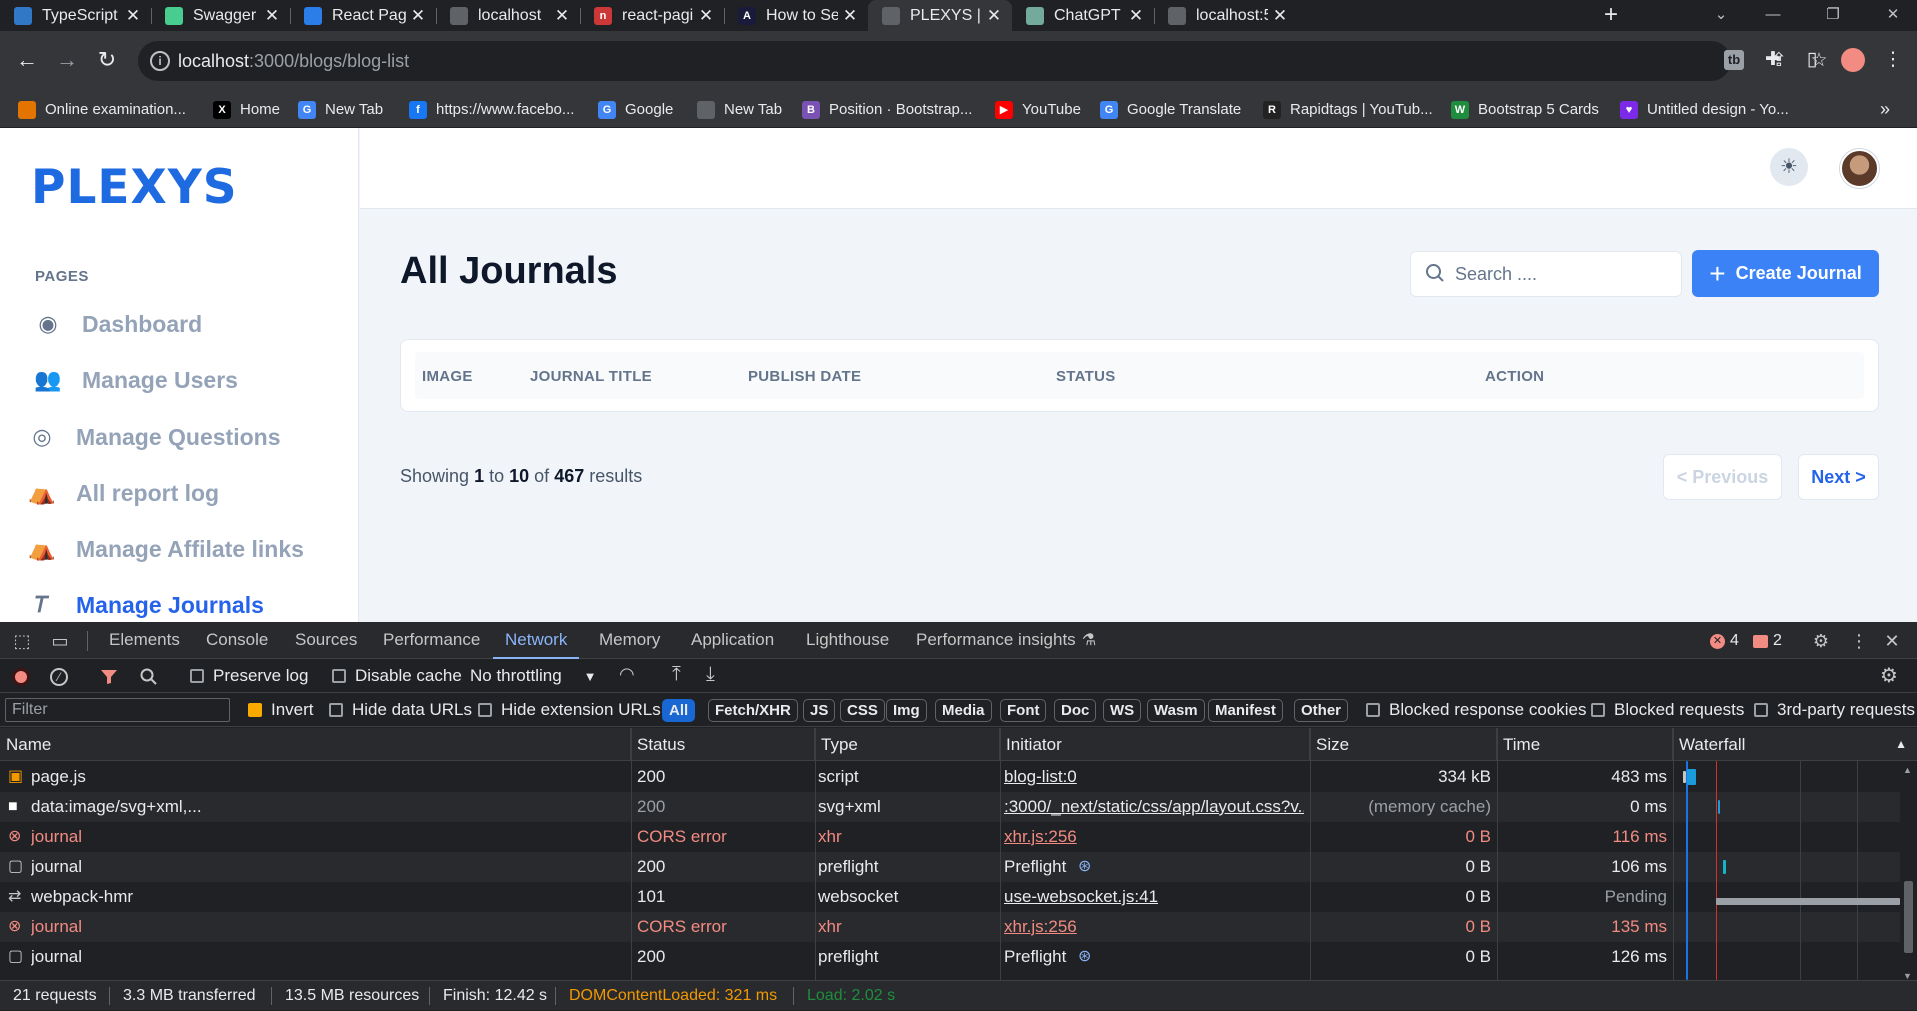 The image size is (1917, 1011). Describe the element at coordinates (739, 109) in the screenshot. I see `bookmark-item: New Tab` at that location.